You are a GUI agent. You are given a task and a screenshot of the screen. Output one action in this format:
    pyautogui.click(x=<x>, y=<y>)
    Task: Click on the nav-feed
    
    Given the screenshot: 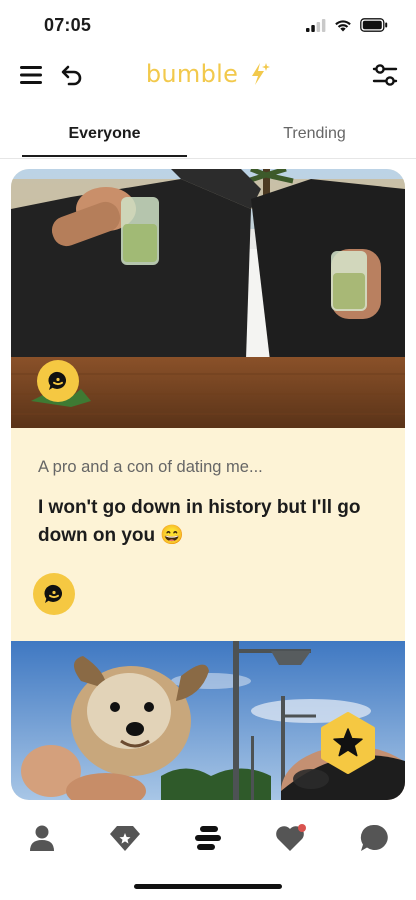 What is the action you would take?
    pyautogui.click(x=208, y=838)
    